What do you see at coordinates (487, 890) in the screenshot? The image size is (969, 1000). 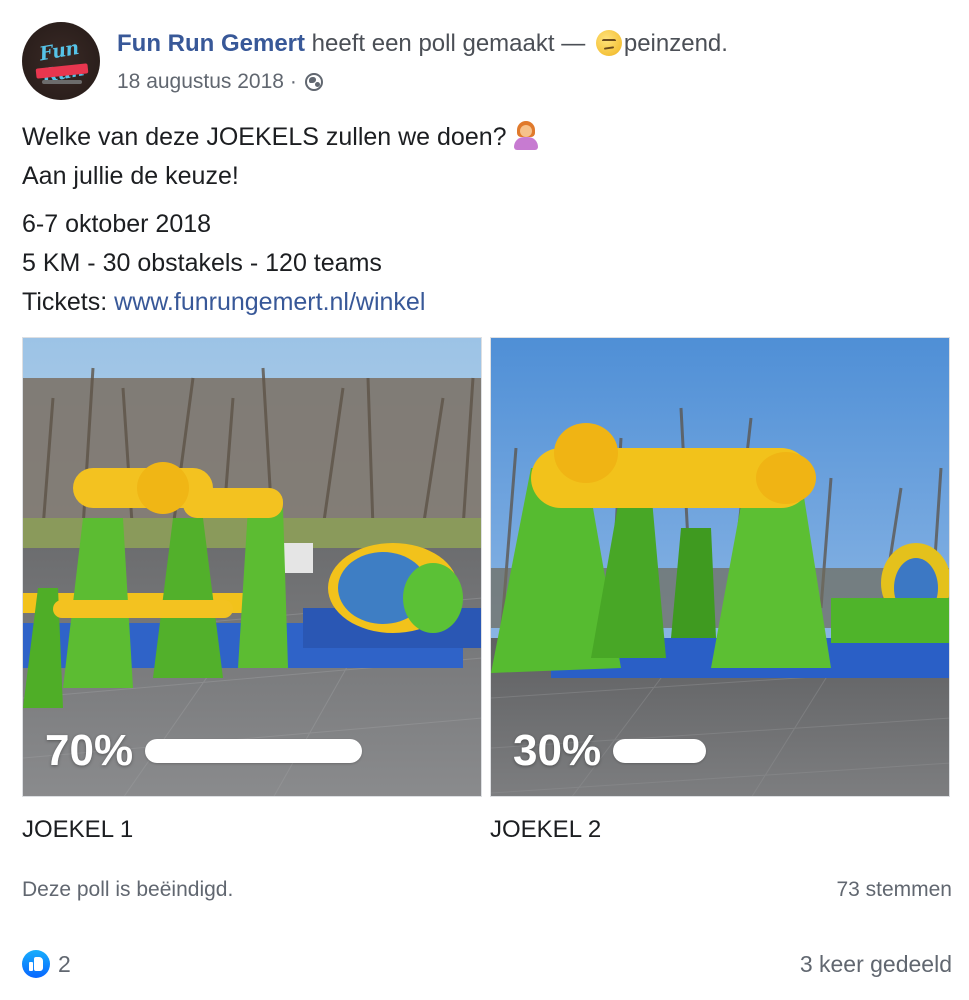 I see `poll-status-row: Deze poll is beëindigd. 73 stemmen` at bounding box center [487, 890].